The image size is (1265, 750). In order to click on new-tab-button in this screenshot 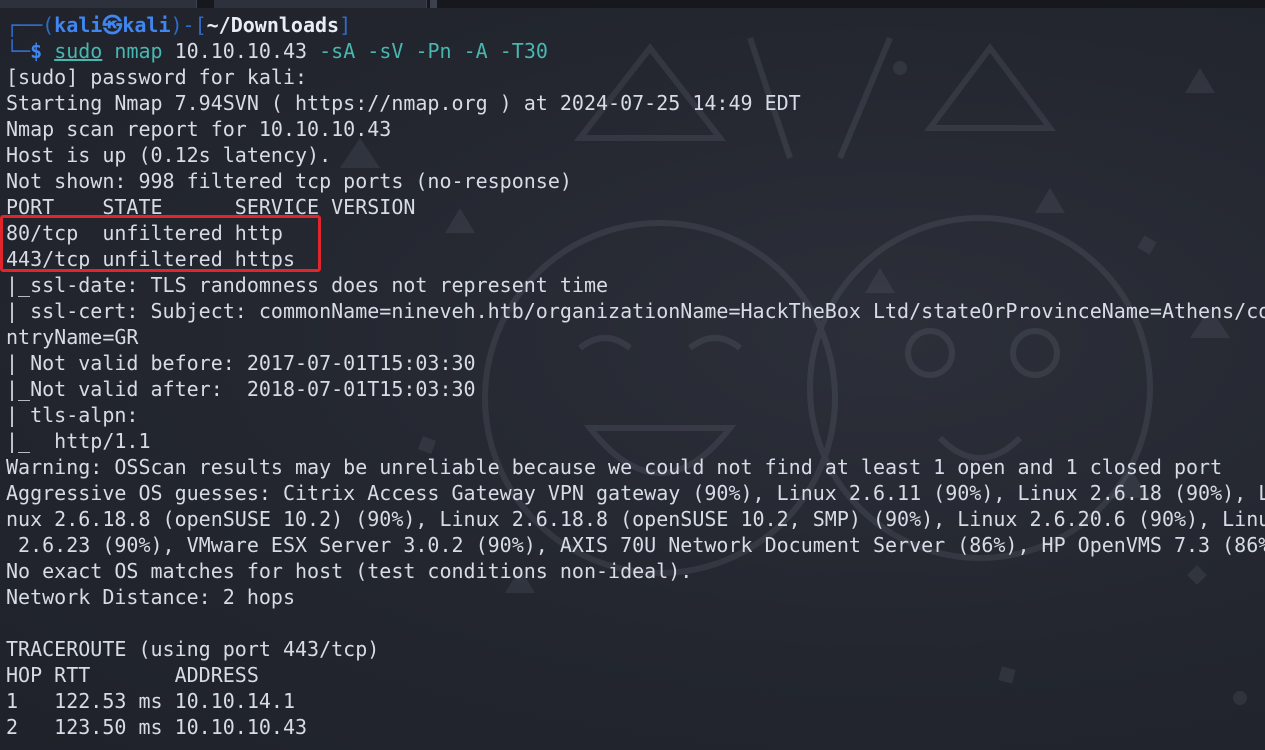, I will do `click(433, 4)`.